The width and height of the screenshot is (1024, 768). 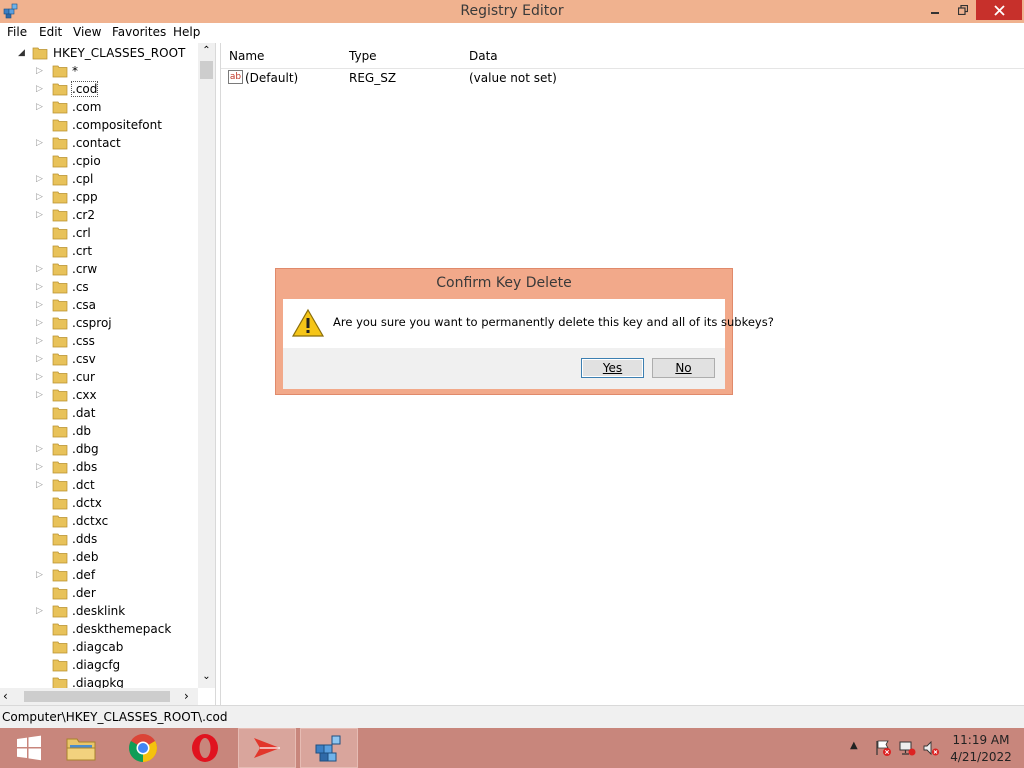 What do you see at coordinates (931, 748) in the screenshot?
I see `speaker-muted-icon` at bounding box center [931, 748].